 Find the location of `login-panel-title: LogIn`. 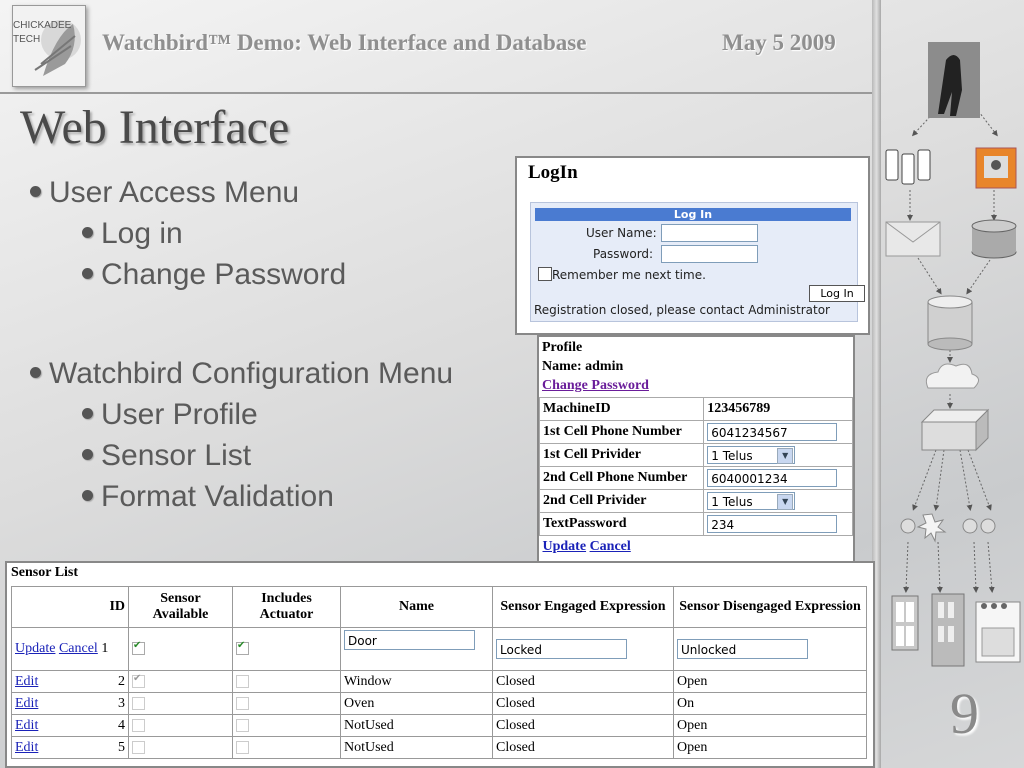

login-panel-title: LogIn is located at coordinates (553, 172).